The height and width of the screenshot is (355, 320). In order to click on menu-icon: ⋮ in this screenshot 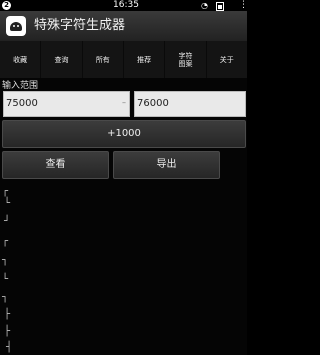, I will do `click(243, 5)`.